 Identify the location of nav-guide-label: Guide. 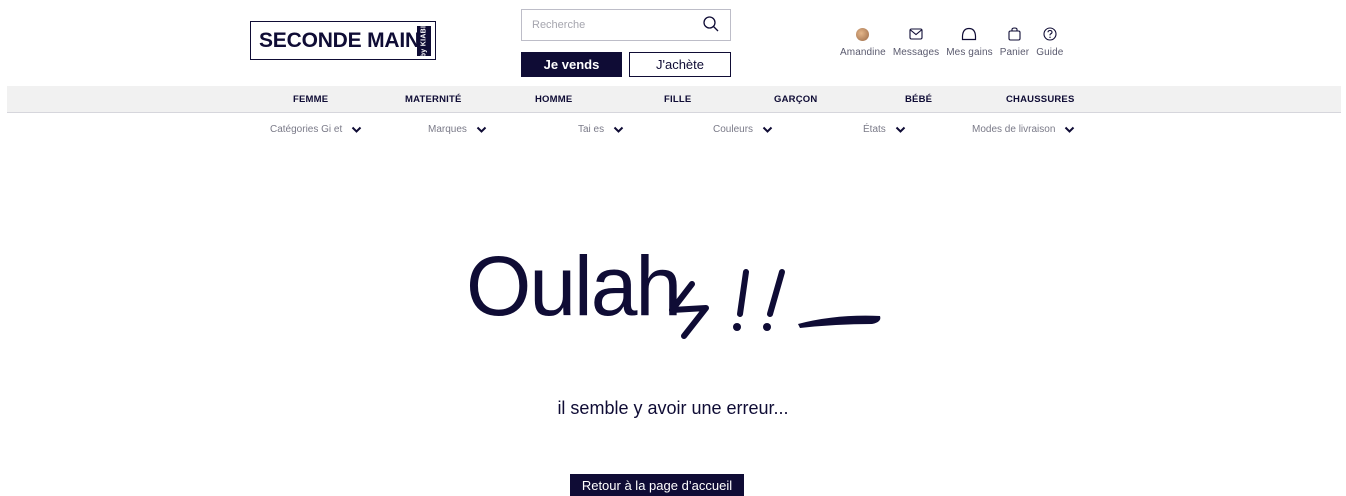
(1050, 52).